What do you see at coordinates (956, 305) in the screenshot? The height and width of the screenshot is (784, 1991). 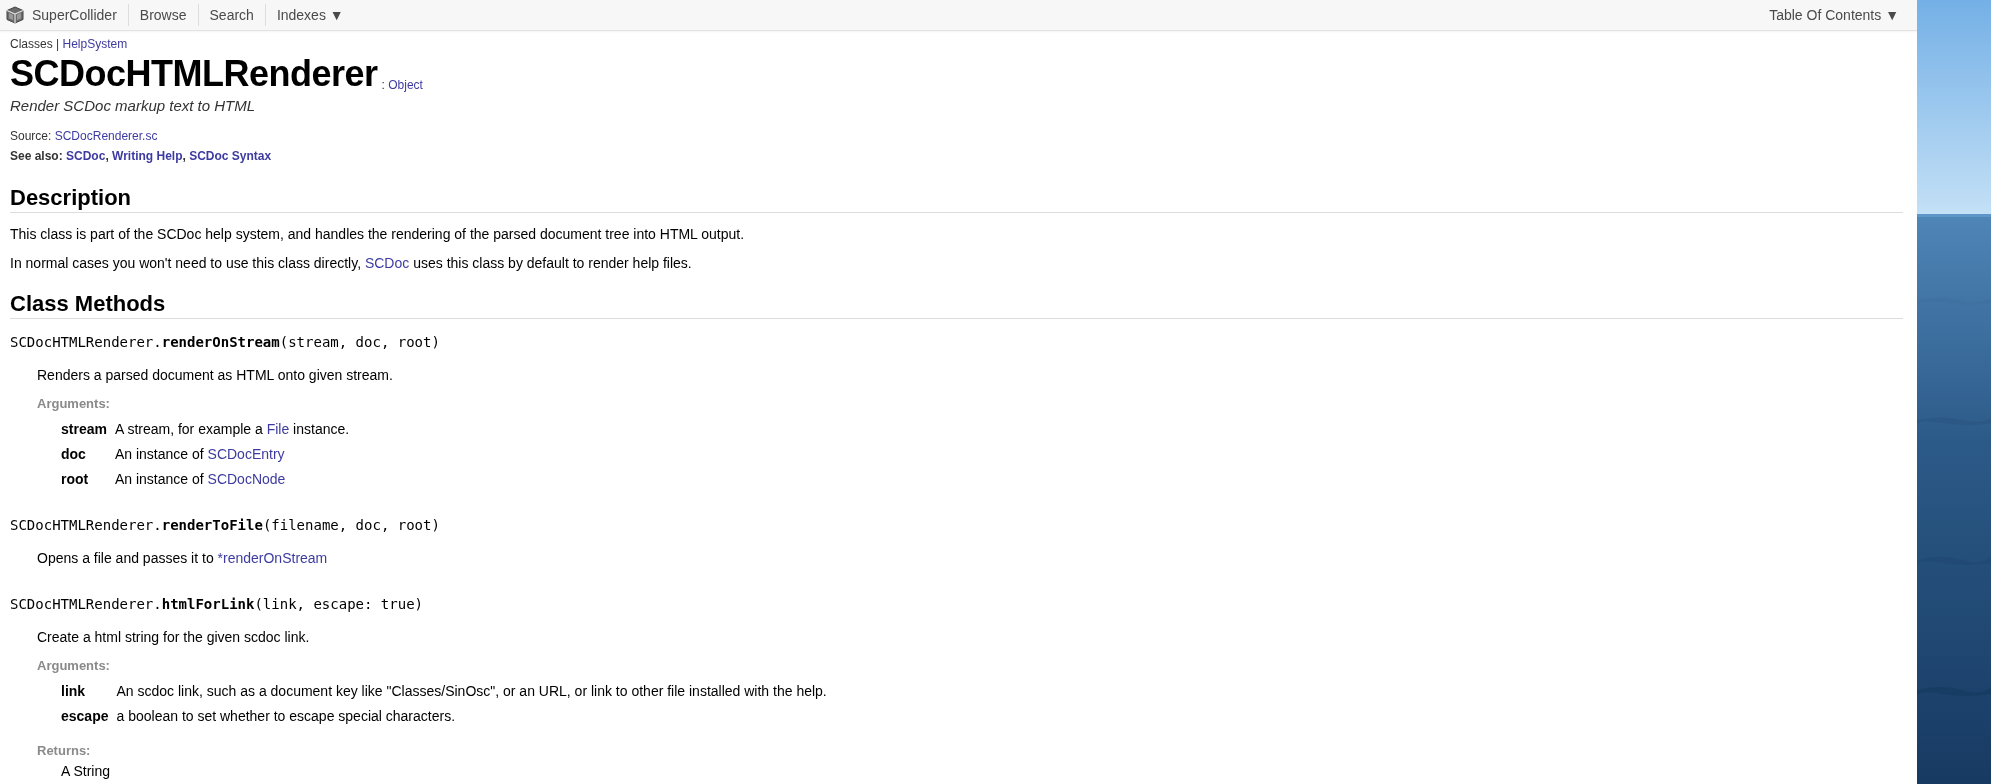 I see `section-heading: Class Methods` at bounding box center [956, 305].